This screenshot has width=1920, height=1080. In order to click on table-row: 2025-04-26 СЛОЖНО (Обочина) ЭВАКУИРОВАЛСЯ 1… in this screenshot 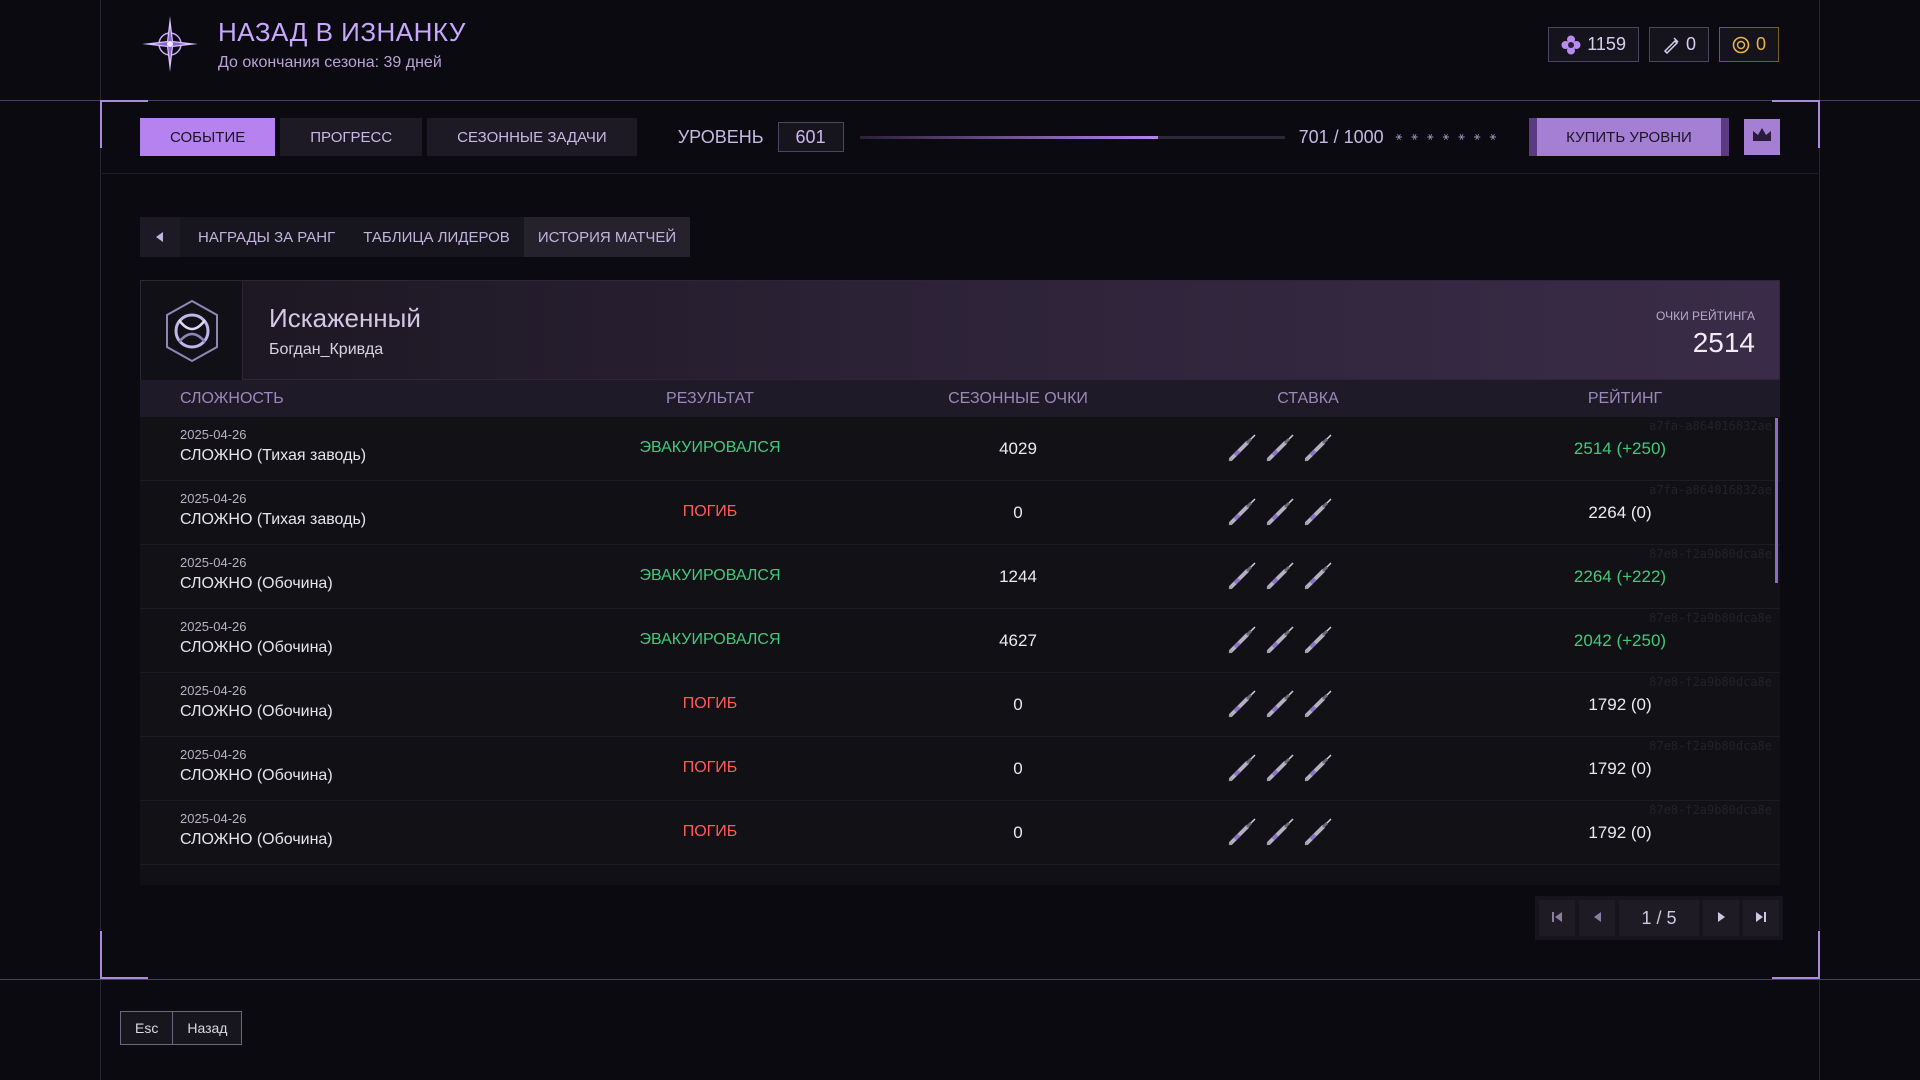, I will do `click(960, 577)`.